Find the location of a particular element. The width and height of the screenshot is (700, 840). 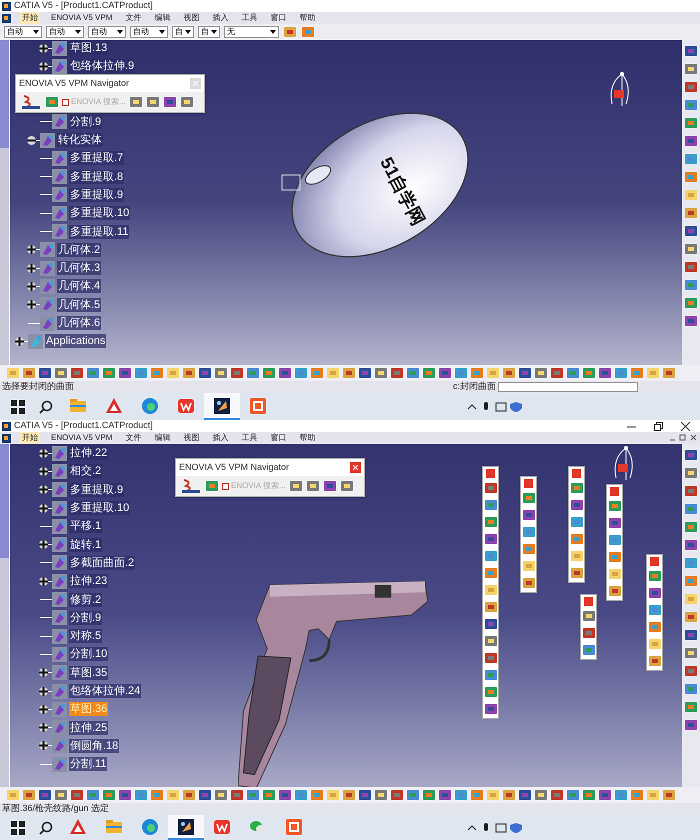

tree-item-label: 平移.1 is located at coordinates (85, 526).